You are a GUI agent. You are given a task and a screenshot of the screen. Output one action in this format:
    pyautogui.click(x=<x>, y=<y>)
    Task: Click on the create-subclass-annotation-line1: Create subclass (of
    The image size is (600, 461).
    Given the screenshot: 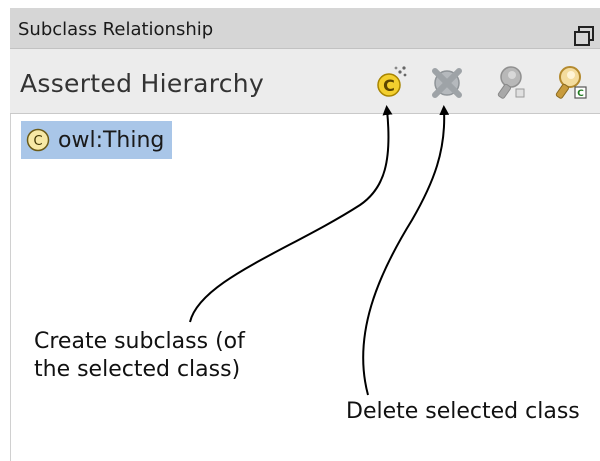 What is the action you would take?
    pyautogui.click(x=139, y=341)
    